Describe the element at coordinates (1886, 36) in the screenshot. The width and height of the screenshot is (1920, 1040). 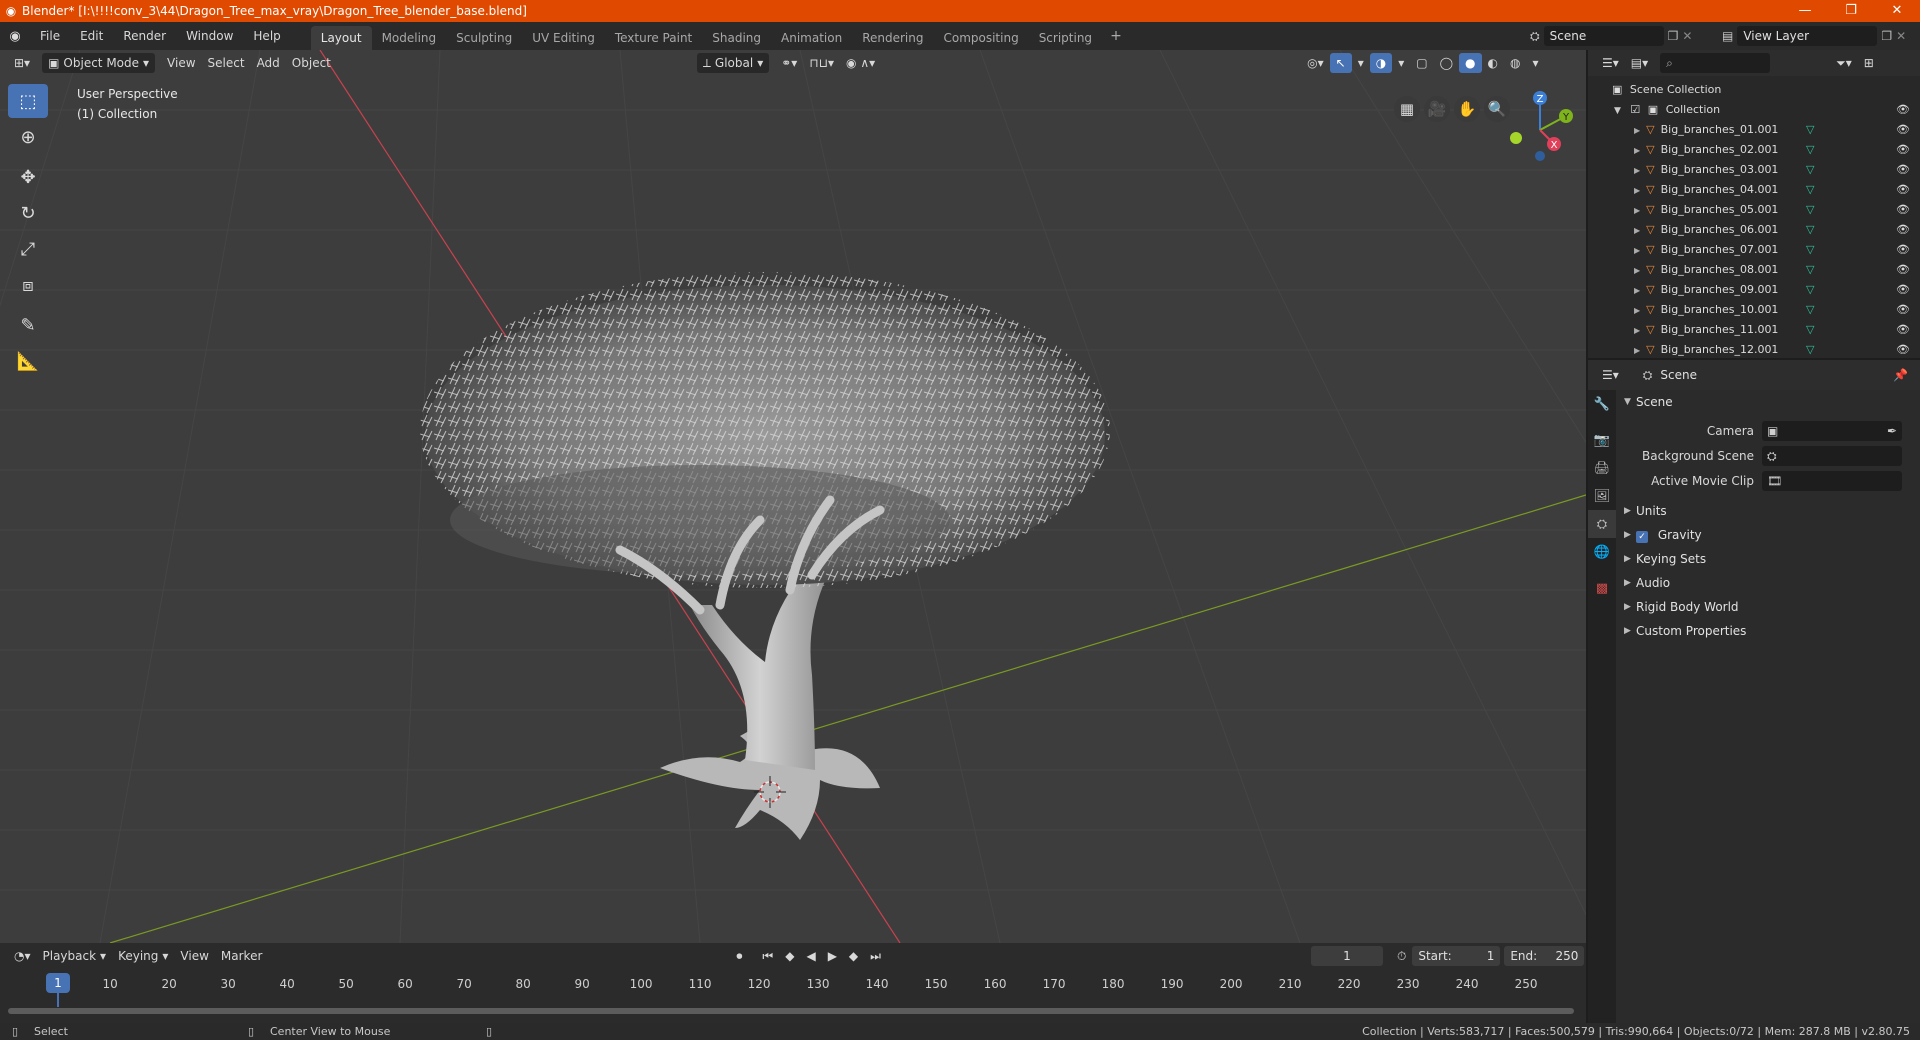
I see `new-view-layer-icon: ❐` at that location.